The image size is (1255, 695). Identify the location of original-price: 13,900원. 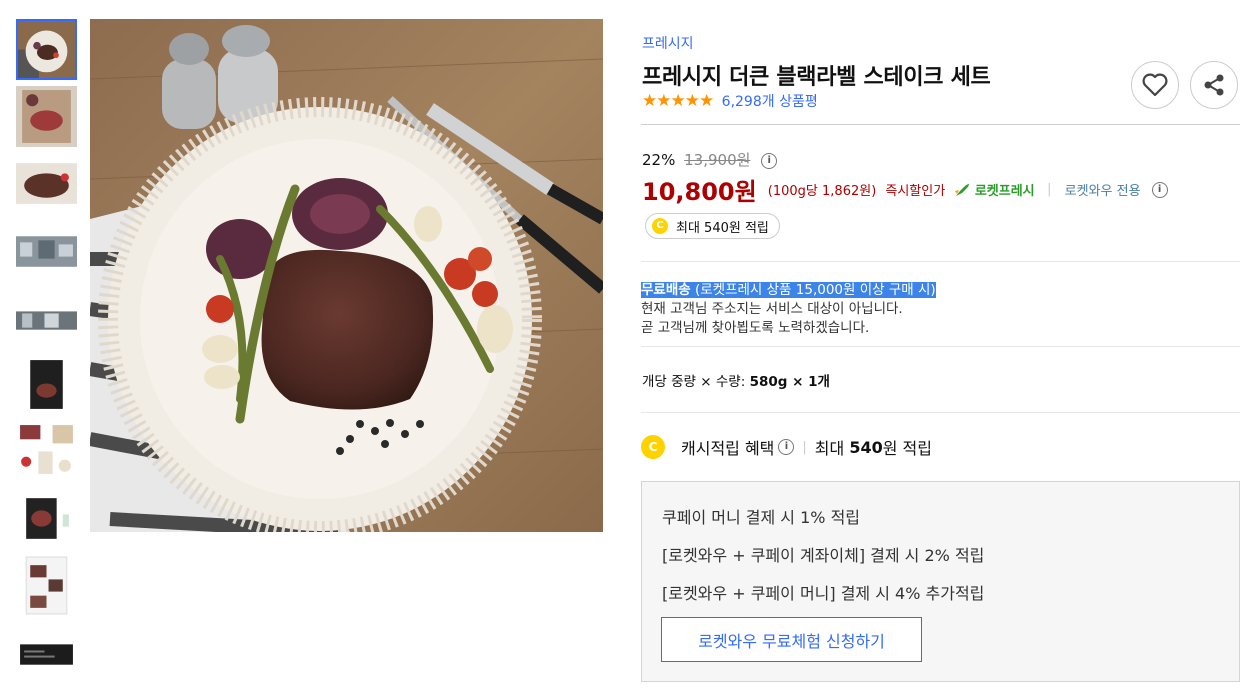
(717, 160).